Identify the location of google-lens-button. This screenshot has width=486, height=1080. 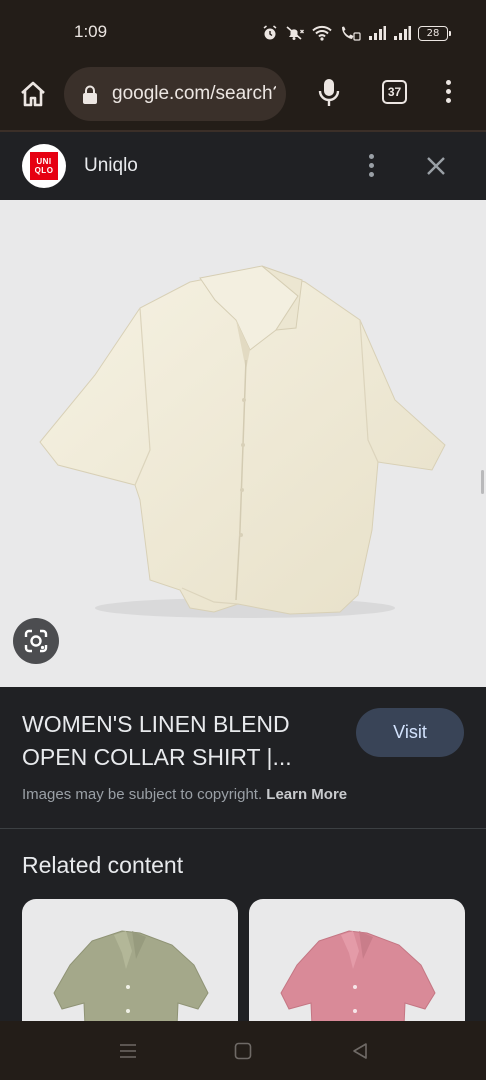
(36, 641).